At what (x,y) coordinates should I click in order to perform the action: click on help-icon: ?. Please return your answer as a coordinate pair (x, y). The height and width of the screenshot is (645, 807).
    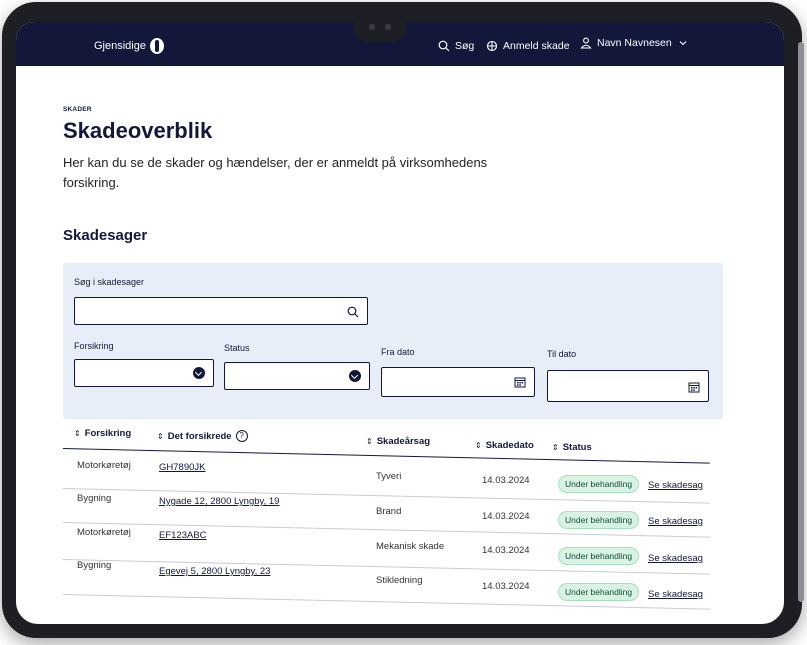
    Looking at the image, I should click on (241, 436).